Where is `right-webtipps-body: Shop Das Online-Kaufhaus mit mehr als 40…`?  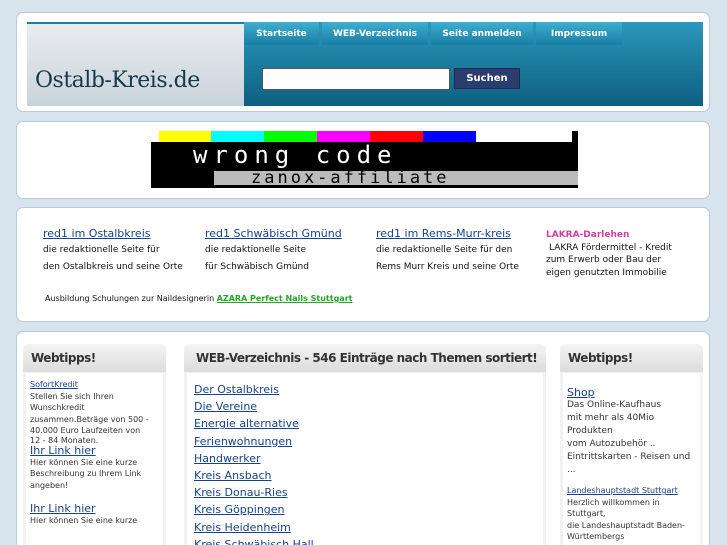 right-webtipps-body: Shop Das Online-Kaufhaus mit mehr als 40… is located at coordinates (631, 459).